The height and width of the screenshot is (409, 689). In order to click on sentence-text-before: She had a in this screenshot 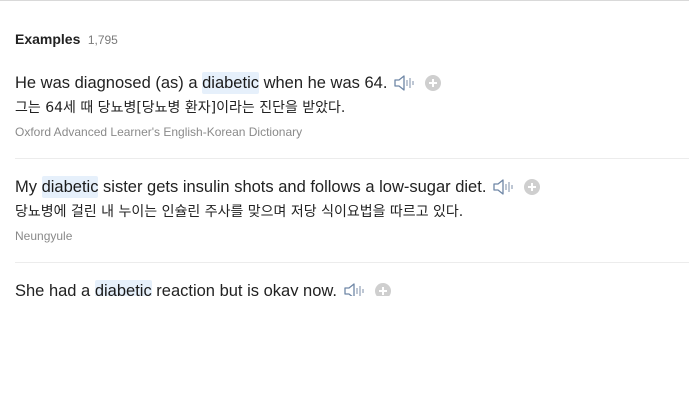, I will do `click(55, 289)`.